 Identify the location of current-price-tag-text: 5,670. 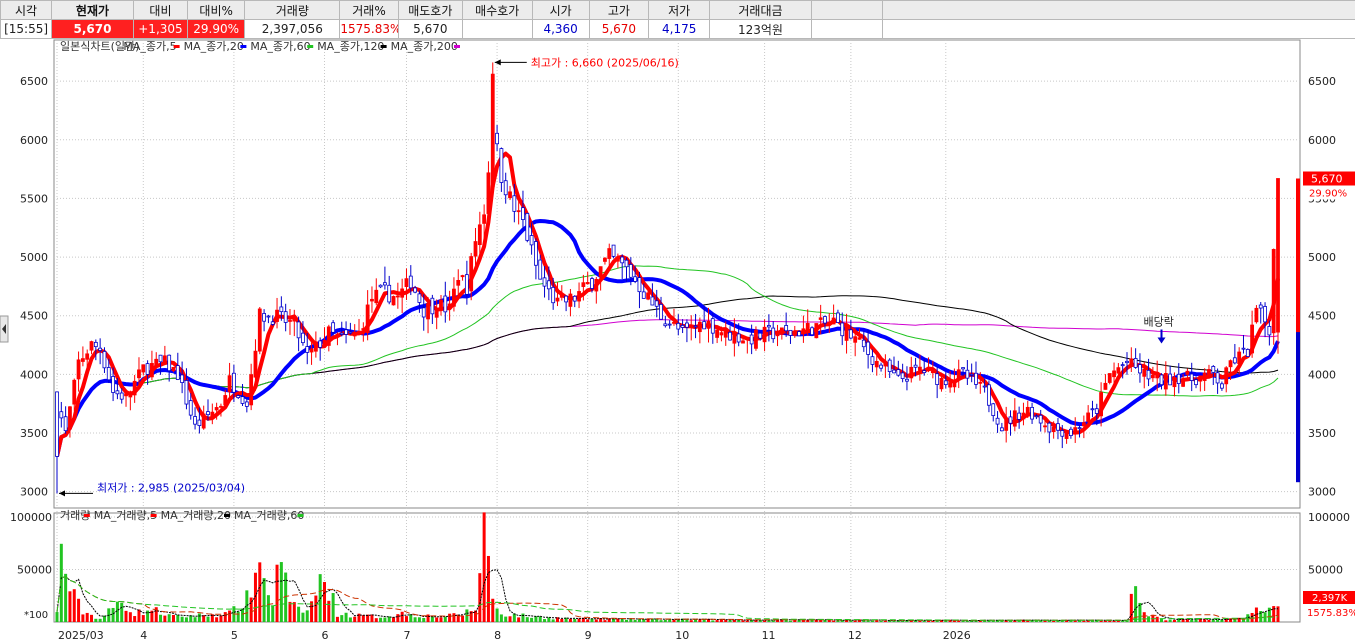
(1327, 179).